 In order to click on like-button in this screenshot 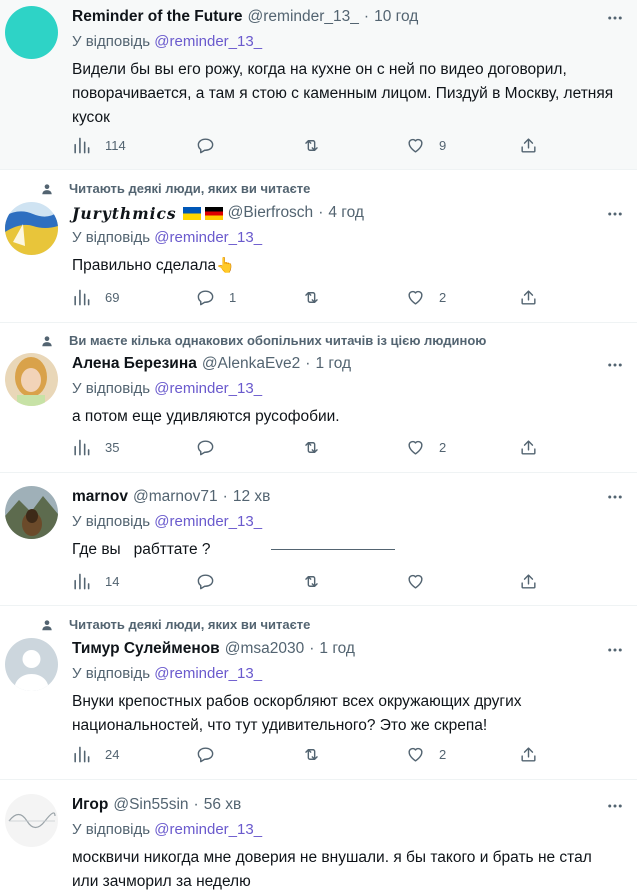, I will do `click(415, 581)`.